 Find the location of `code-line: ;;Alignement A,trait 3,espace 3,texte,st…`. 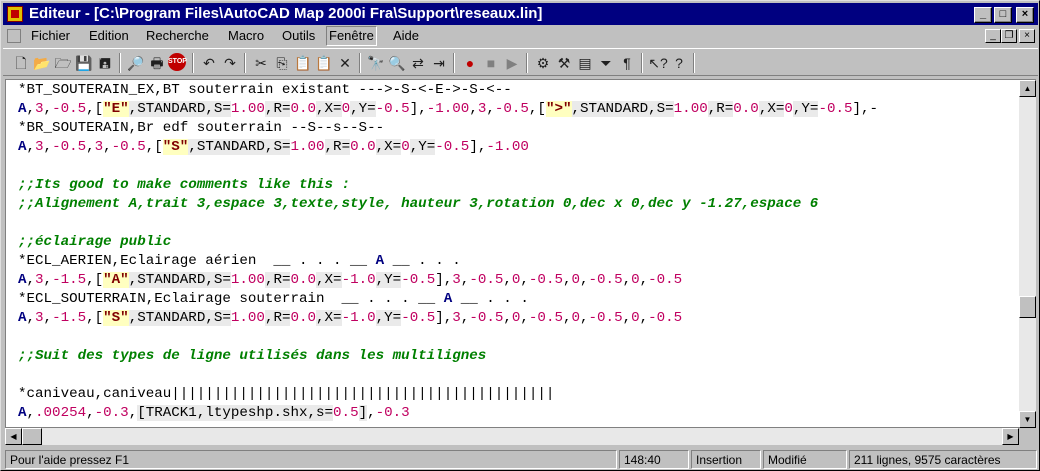

code-line: ;;Alignement A,trait 3,espace 3,texte,st… is located at coordinates (418, 204).